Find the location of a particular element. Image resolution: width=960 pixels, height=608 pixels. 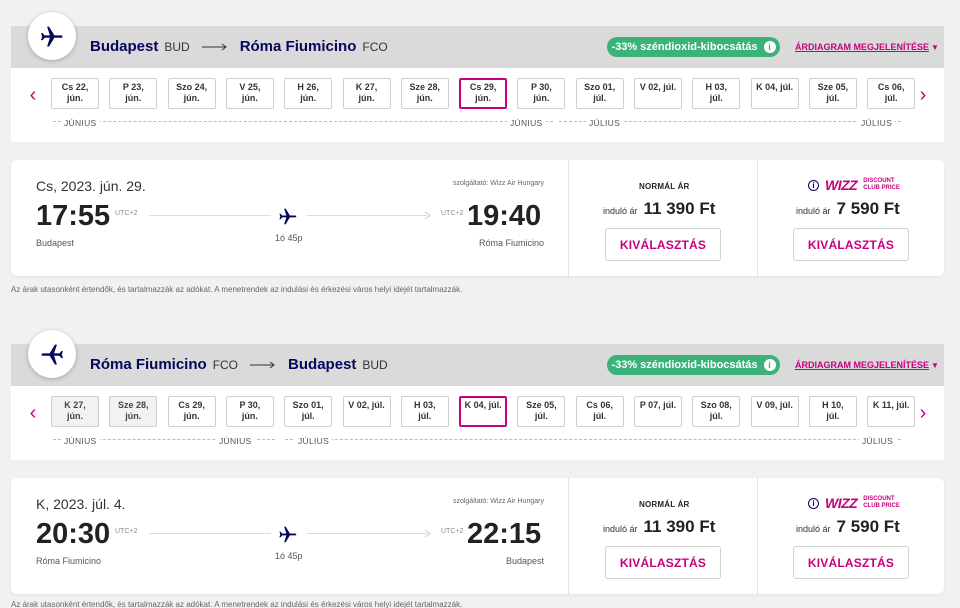

plane-icon is located at coordinates (288, 534).